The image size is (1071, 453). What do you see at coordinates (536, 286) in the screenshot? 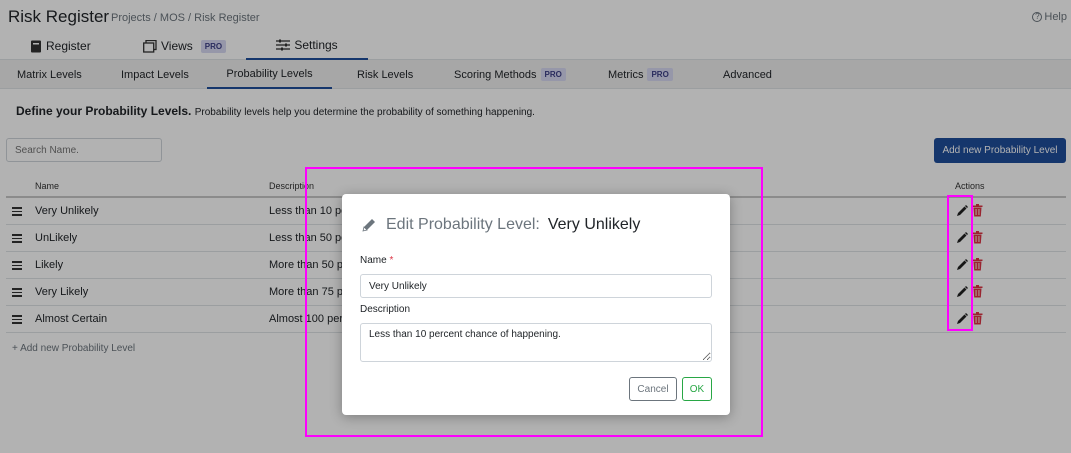
I see `name-field` at bounding box center [536, 286].